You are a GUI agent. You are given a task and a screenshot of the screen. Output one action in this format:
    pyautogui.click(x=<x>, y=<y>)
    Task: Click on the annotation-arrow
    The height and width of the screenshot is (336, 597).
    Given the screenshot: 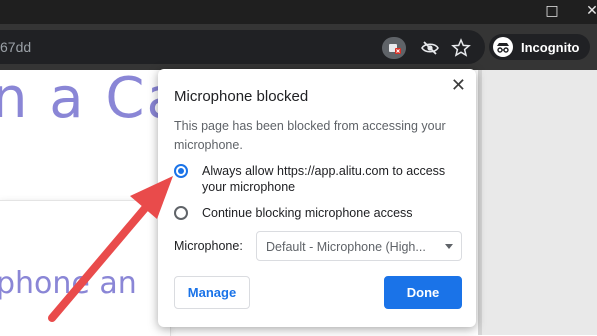 What is the action you would take?
    pyautogui.click(x=110, y=249)
    